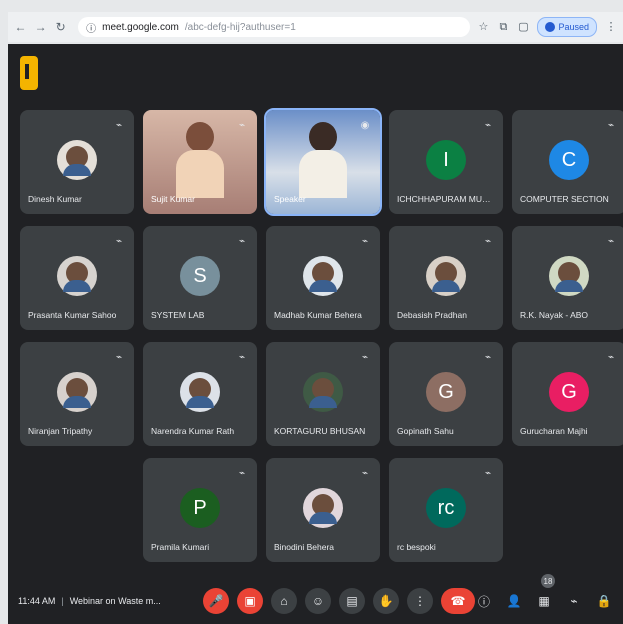 The image size is (623, 624). I want to click on present-button: ▤, so click(352, 601).